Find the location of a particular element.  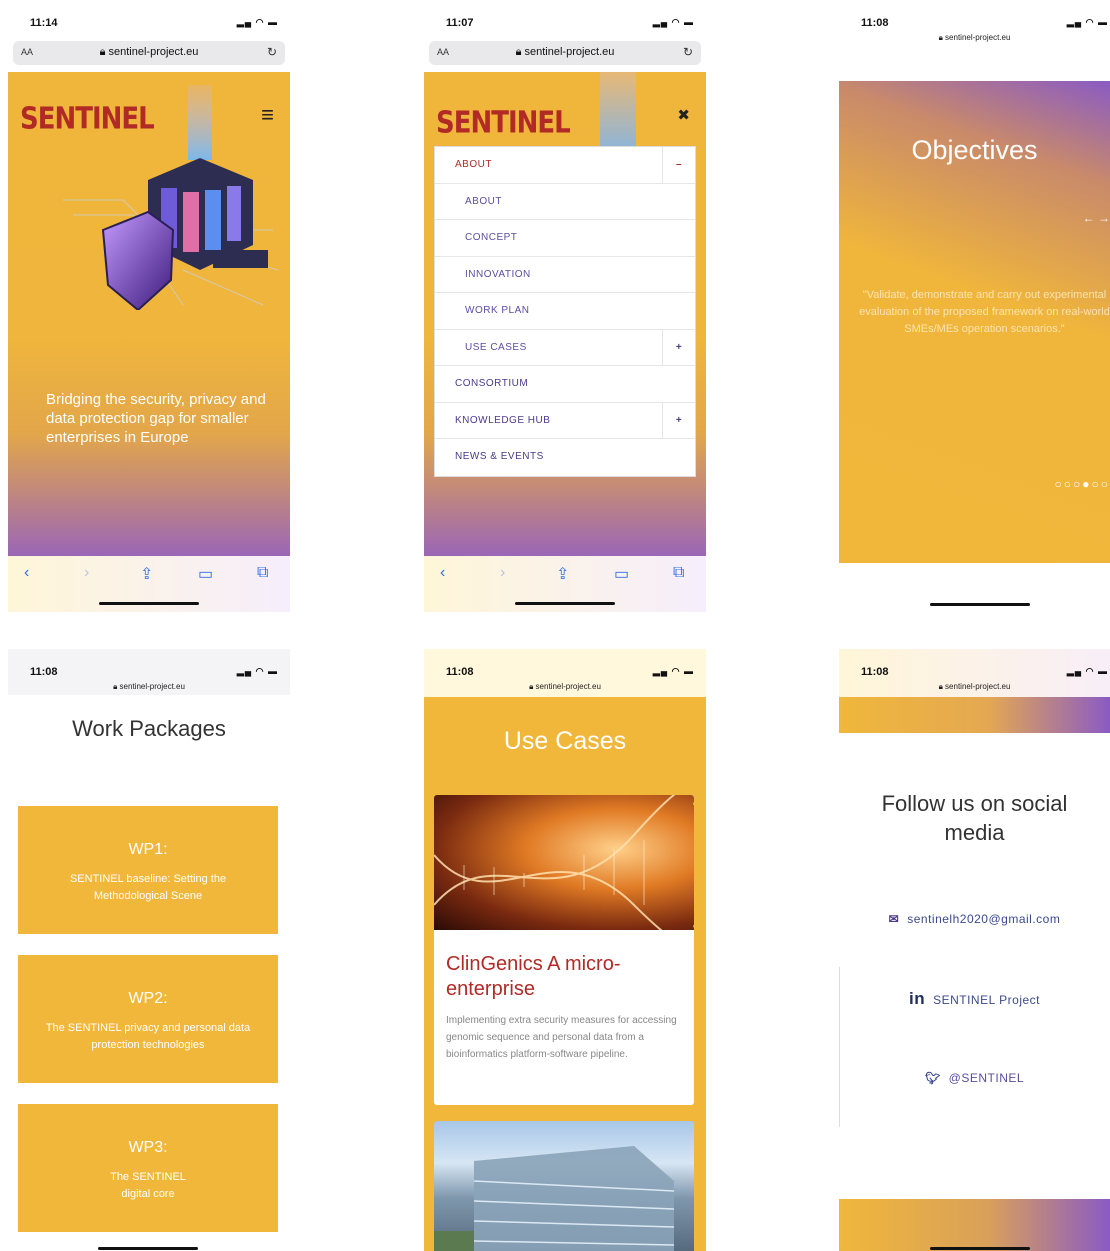

wp-card: WP3: The SENTINEL digital core is located at coordinates (148, 1168).